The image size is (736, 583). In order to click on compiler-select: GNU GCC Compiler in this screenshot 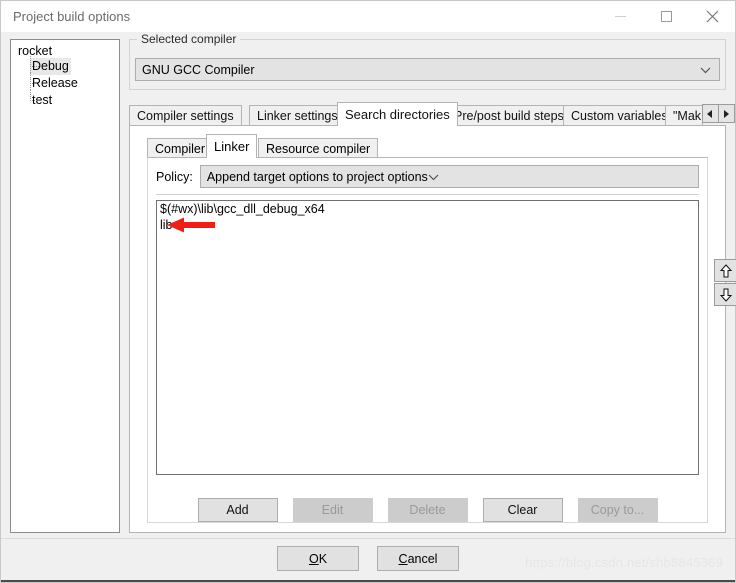, I will do `click(427, 69)`.